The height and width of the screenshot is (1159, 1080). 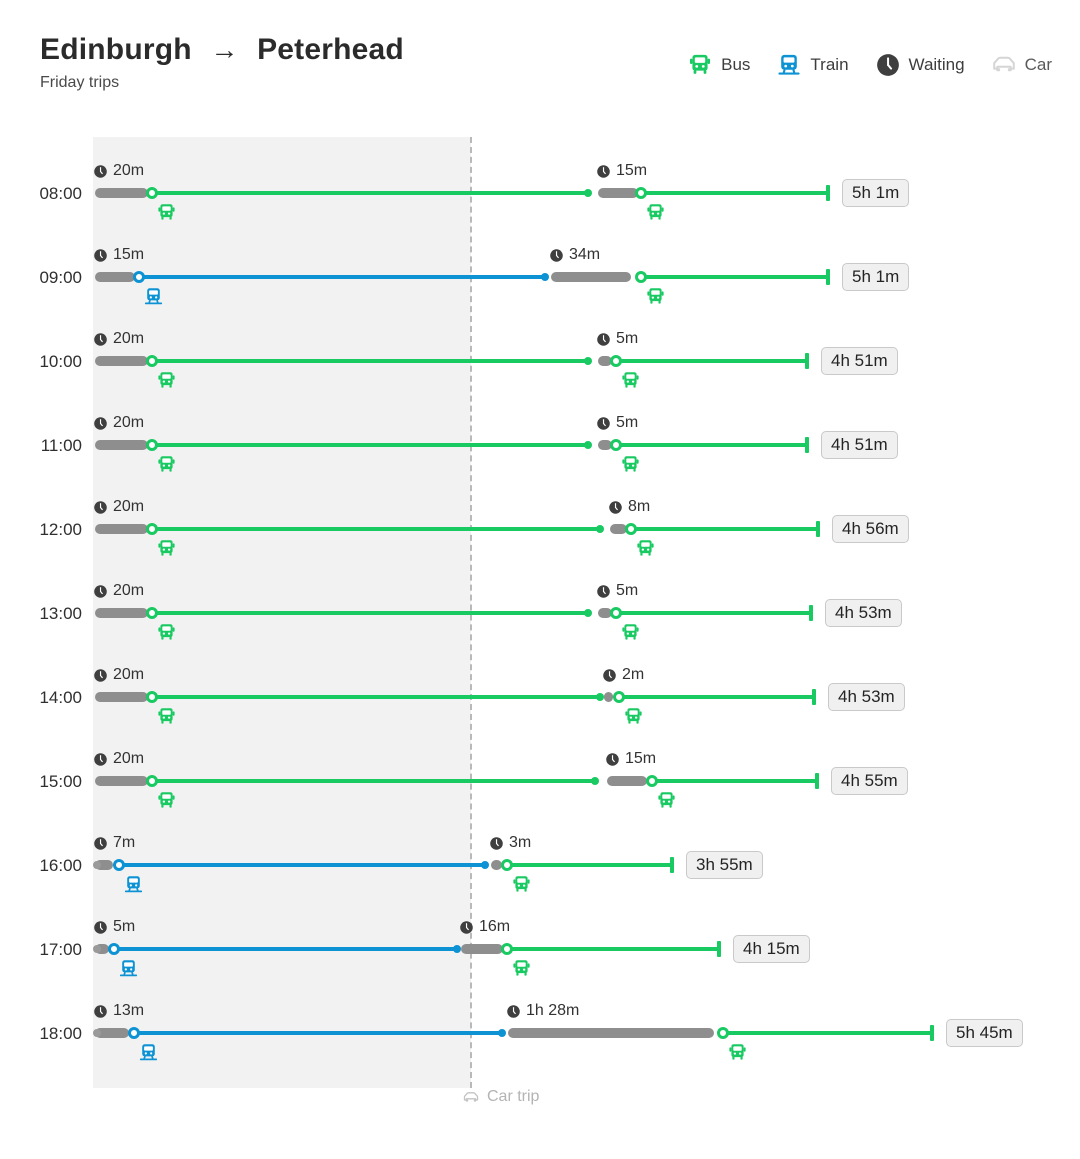 I want to click on row-time-label: 10:00, so click(x=60, y=361).